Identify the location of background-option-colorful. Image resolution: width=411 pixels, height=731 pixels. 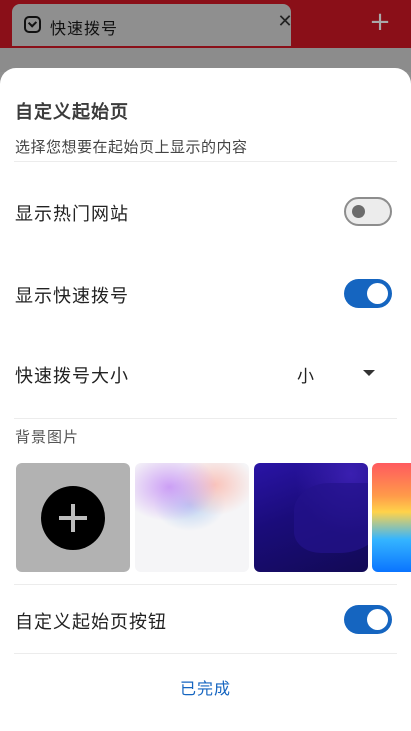
(391, 517).